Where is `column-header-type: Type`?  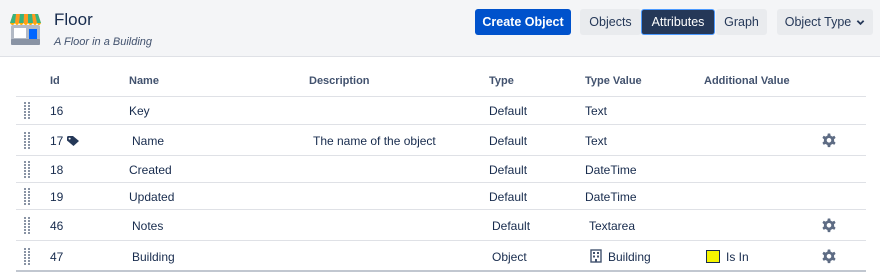 column-header-type: Type is located at coordinates (501, 81).